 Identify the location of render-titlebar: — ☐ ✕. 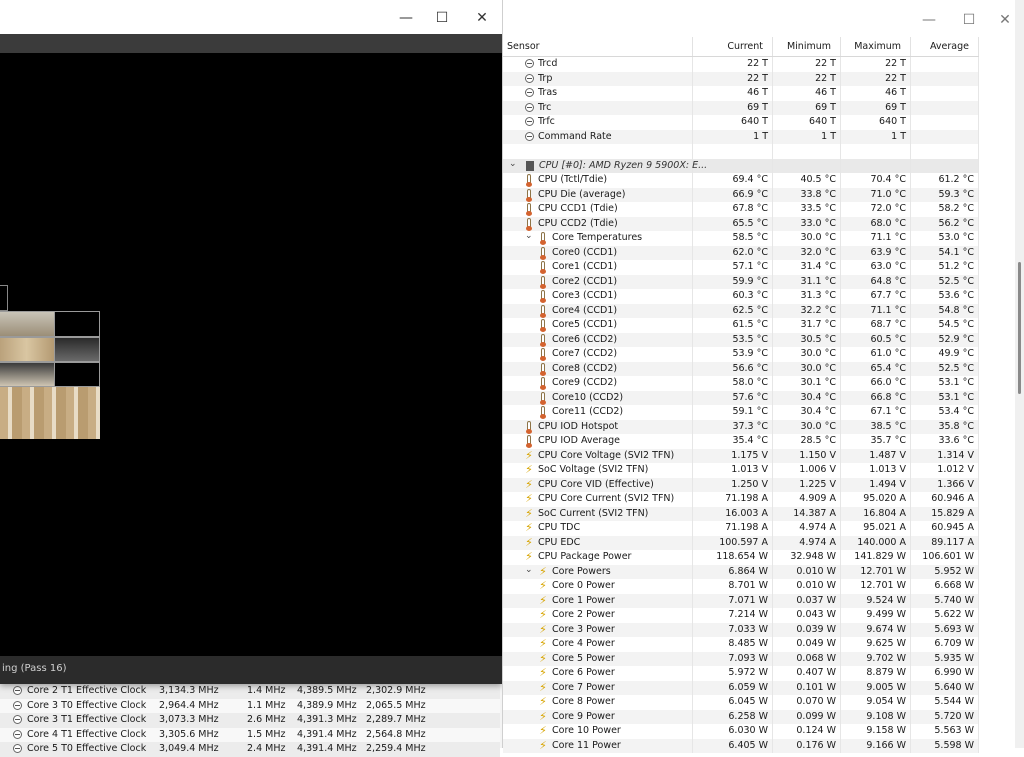
(251, 17).